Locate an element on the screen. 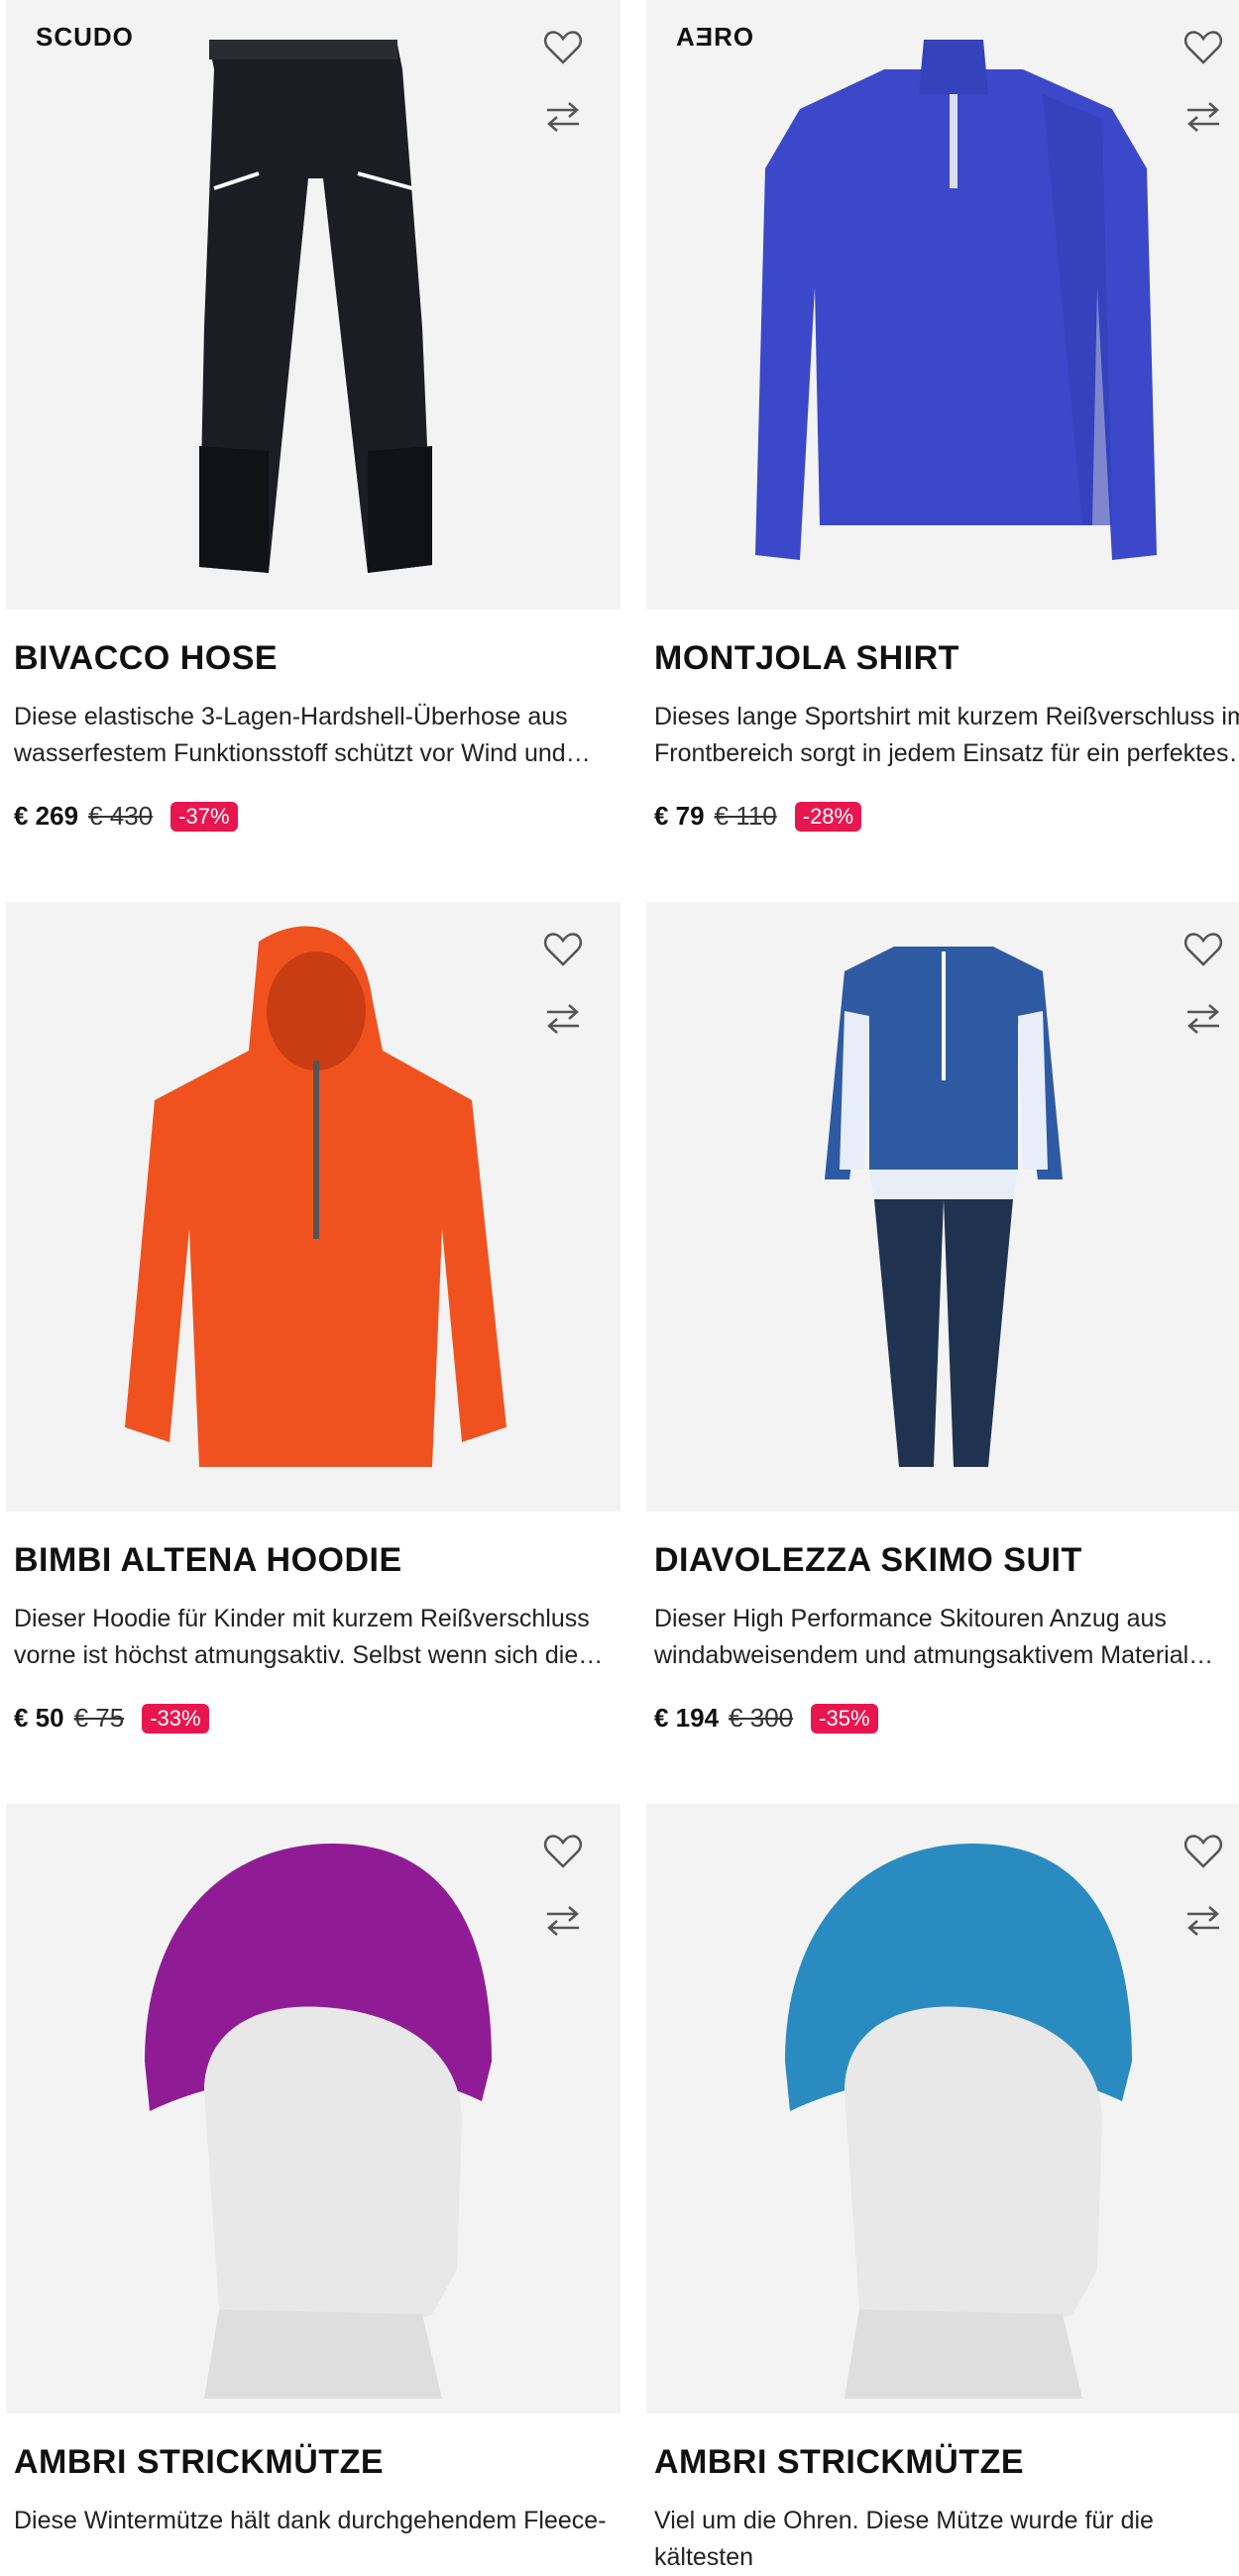 The width and height of the screenshot is (1239, 2576). price-row: € 50 € 75 -33% is located at coordinates (111, 1718).